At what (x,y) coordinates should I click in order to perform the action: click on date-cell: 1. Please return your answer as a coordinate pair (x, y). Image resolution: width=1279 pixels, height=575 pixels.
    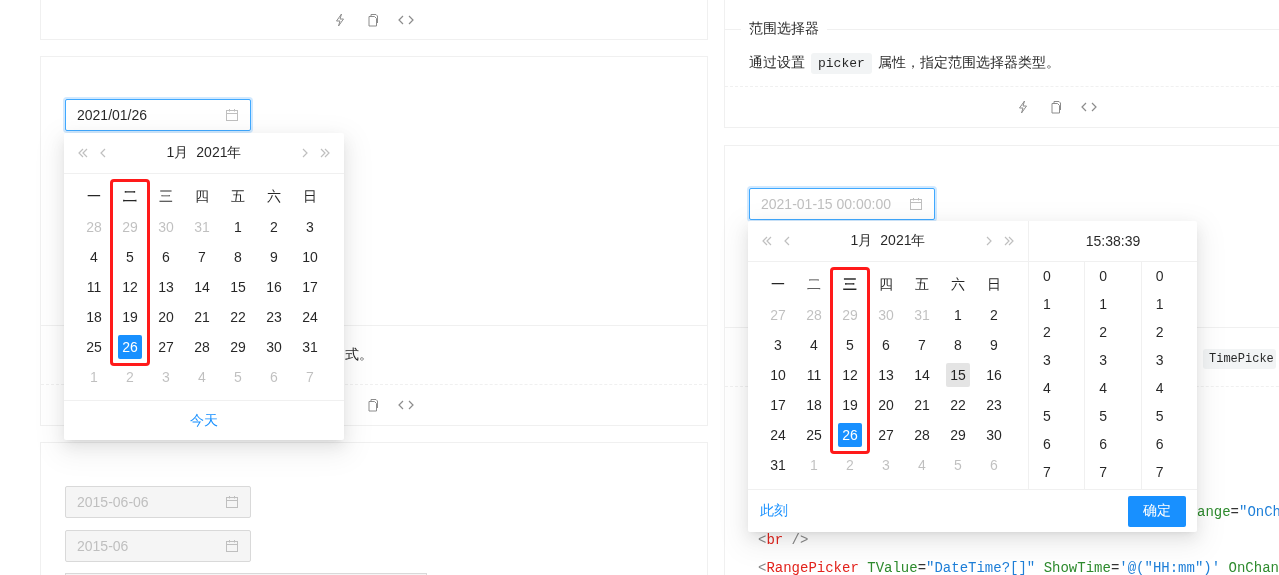
    Looking at the image, I should click on (238, 227).